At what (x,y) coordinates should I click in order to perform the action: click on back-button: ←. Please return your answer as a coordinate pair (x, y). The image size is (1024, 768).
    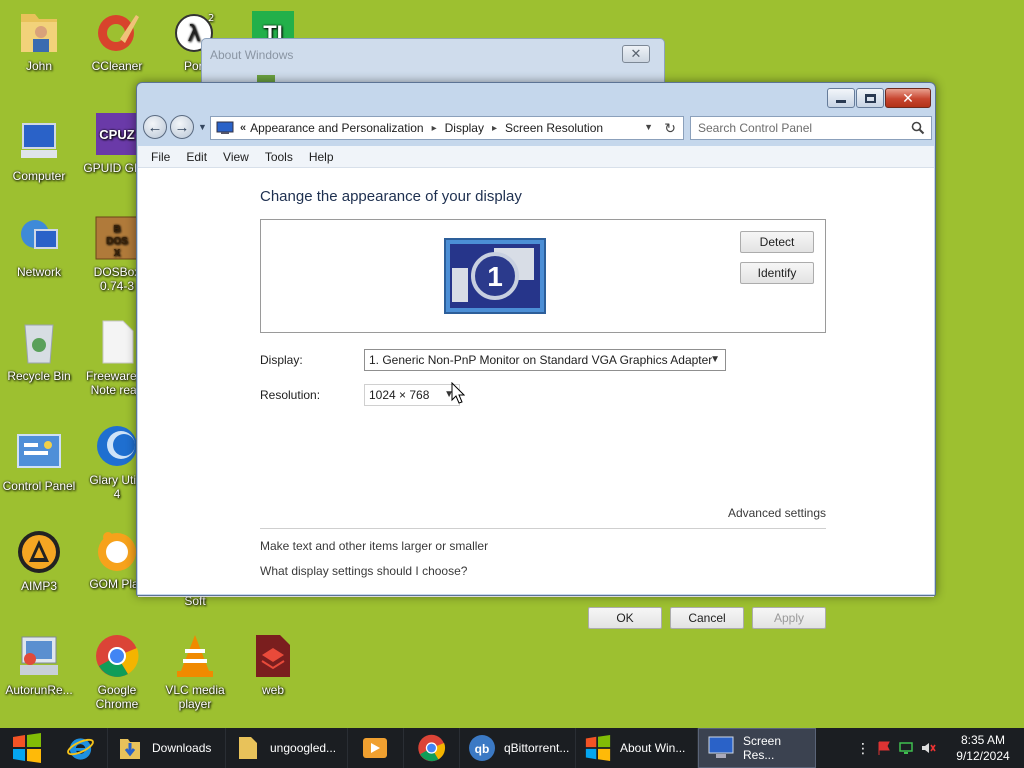
    Looking at the image, I should click on (155, 127).